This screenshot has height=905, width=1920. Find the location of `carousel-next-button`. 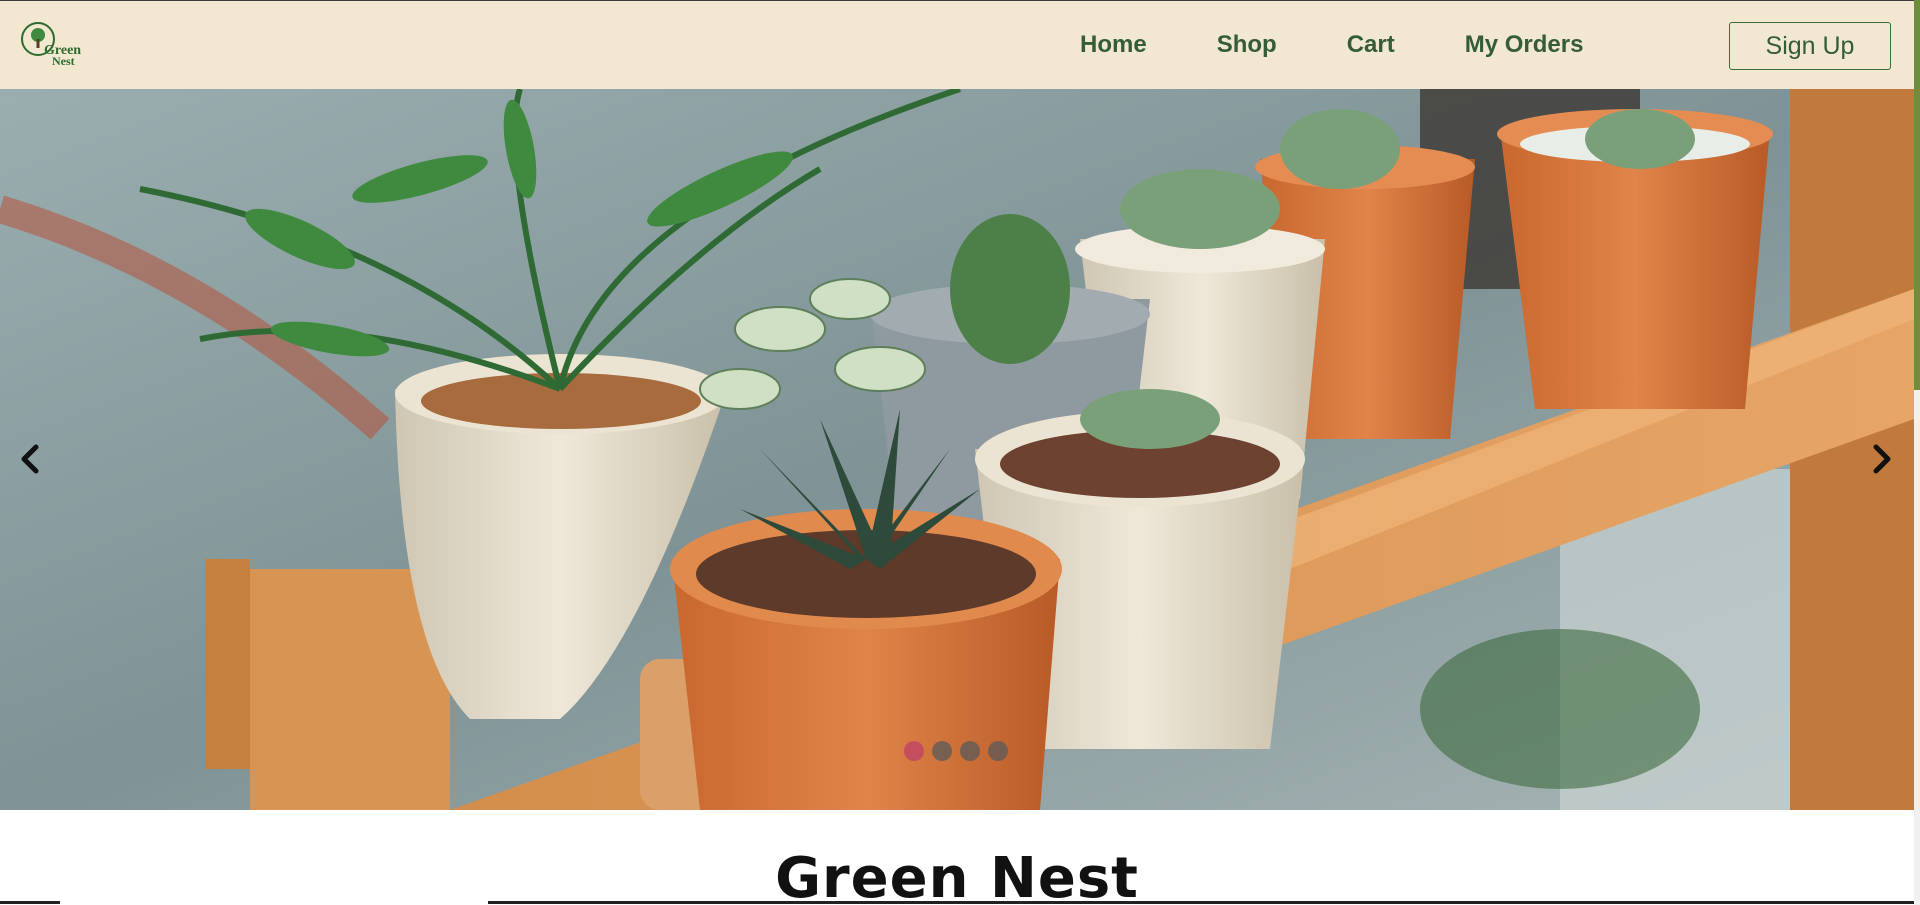

carousel-next-button is located at coordinates (1882, 459).